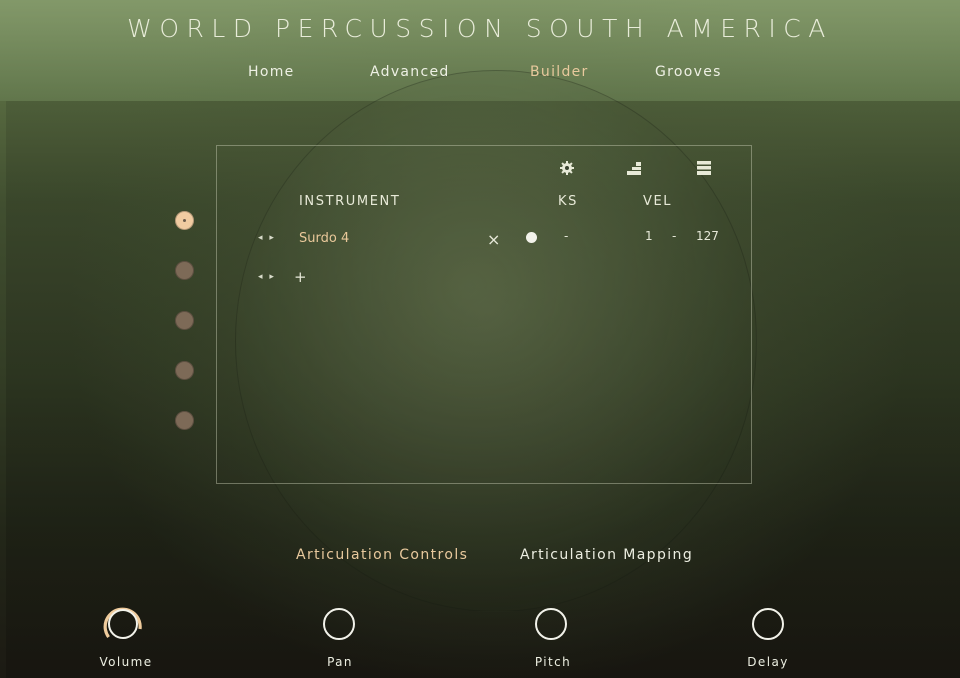 This screenshot has height=678, width=960. Describe the element at coordinates (688, 72) in the screenshot. I see `nav-grooves: Grooves` at that location.